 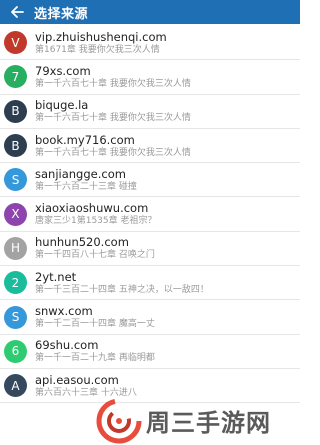 I want to click on source-name: xiaoxiaoshuwu.com, so click(x=92, y=208).